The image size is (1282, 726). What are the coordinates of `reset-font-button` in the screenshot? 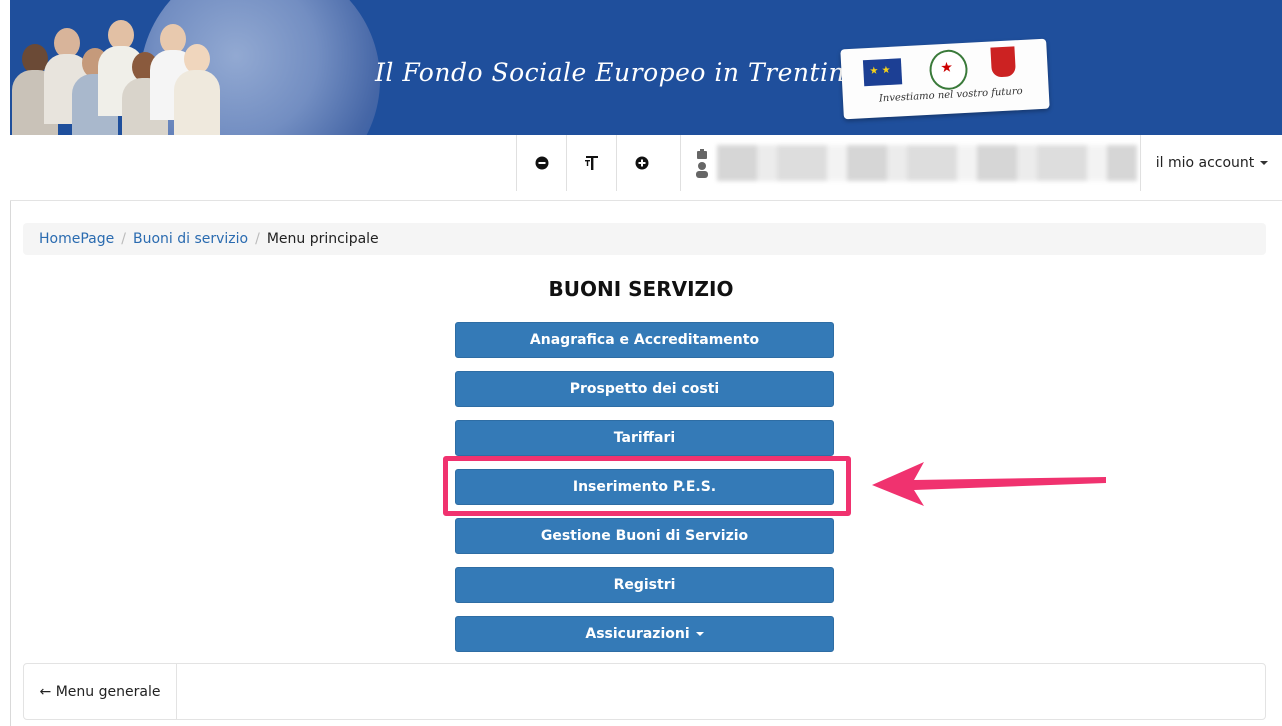 It's located at (591, 163).